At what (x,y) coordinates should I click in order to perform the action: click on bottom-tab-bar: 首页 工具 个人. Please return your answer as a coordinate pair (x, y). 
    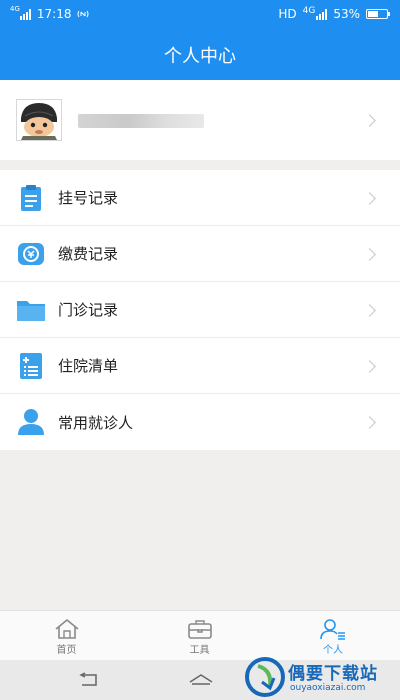
    Looking at the image, I should click on (200, 635).